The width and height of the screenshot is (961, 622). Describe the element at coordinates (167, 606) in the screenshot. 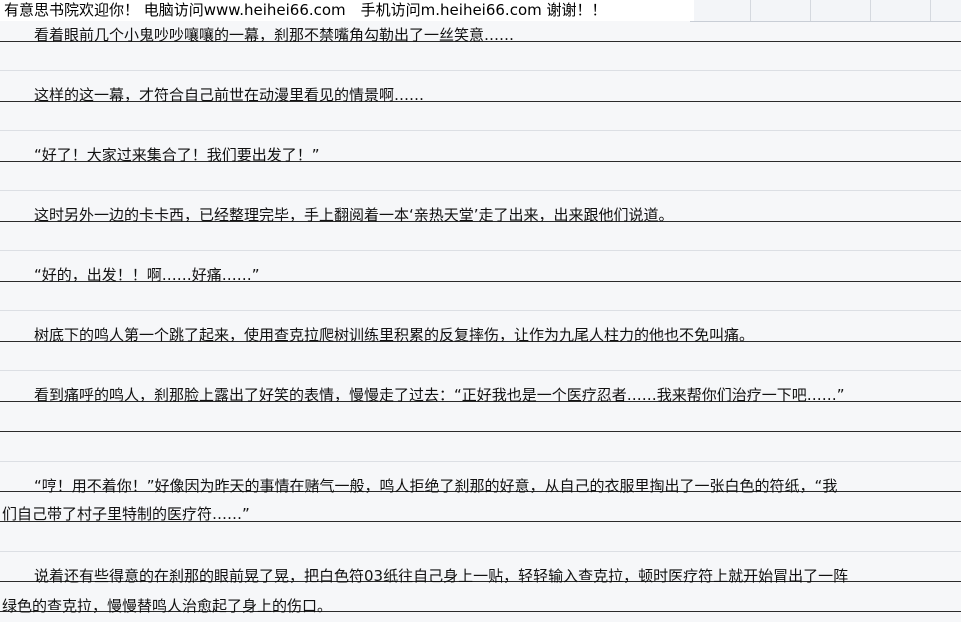

I see `paragraph-line: 绿色的查克拉，慢慢替鸣人治愈起了身上的伤口。` at that location.